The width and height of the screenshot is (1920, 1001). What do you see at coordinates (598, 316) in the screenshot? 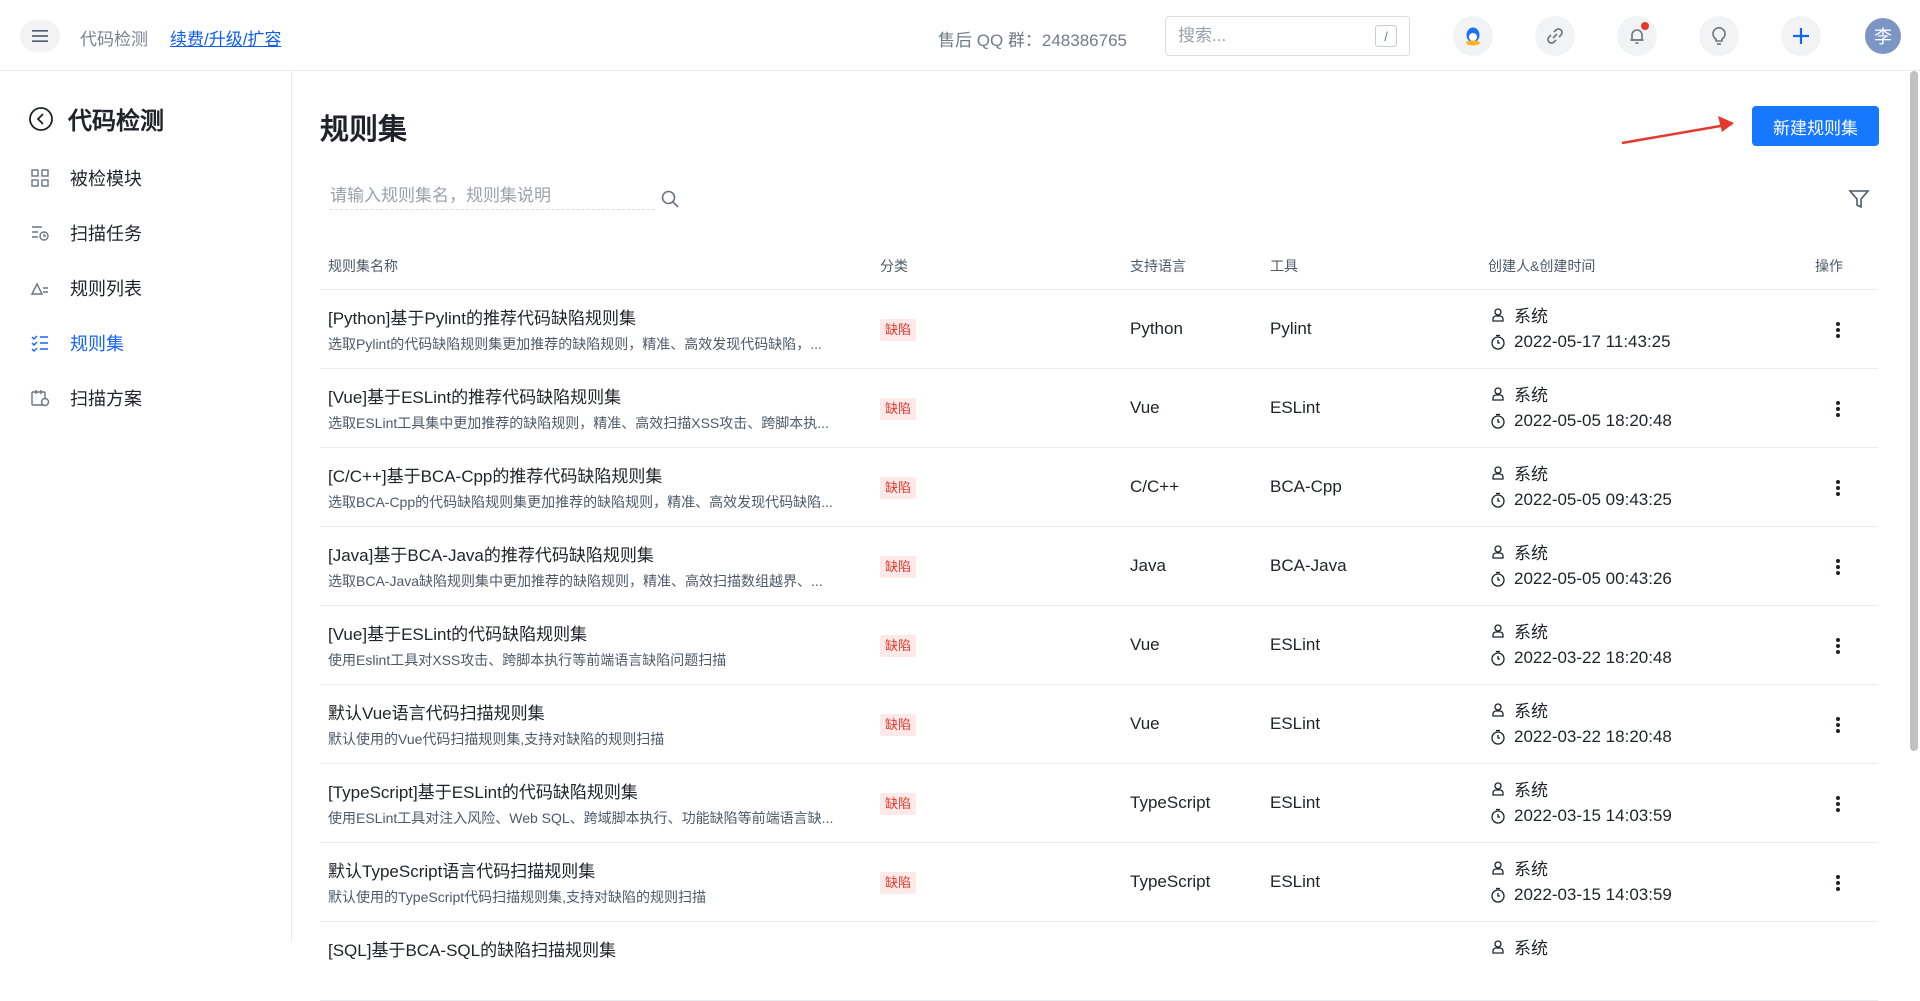
I see `ruleset-name-link: [Python]基于Pylint的推荐代码缺陷规则集` at bounding box center [598, 316].